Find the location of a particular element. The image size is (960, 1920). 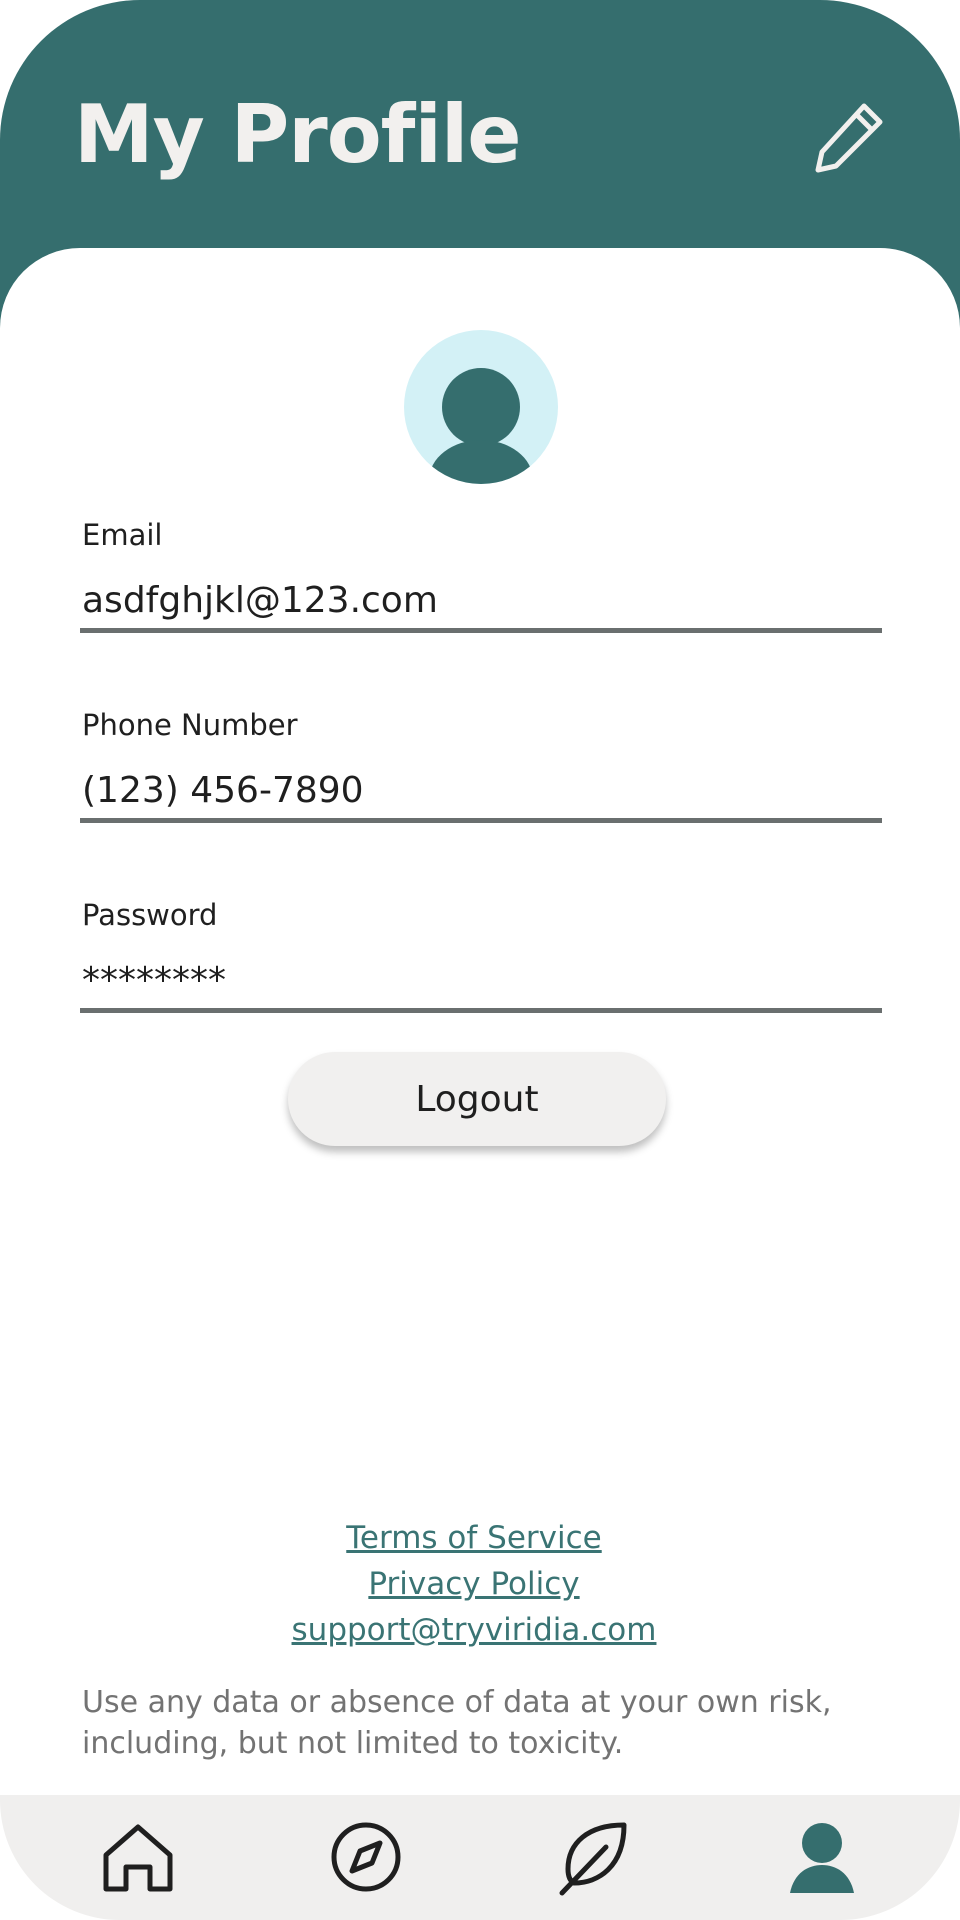

support-email-link: support@tryviridia.com is located at coordinates (474, 1630).